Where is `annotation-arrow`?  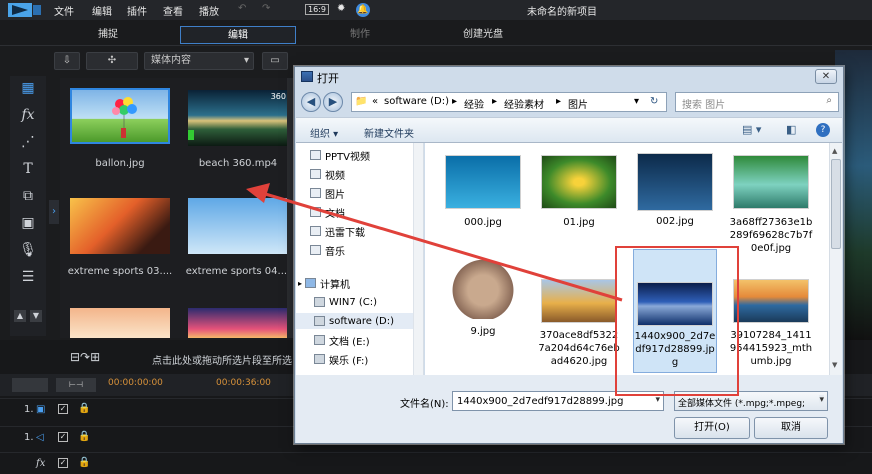
annotation-arrow is located at coordinates (434, 242).